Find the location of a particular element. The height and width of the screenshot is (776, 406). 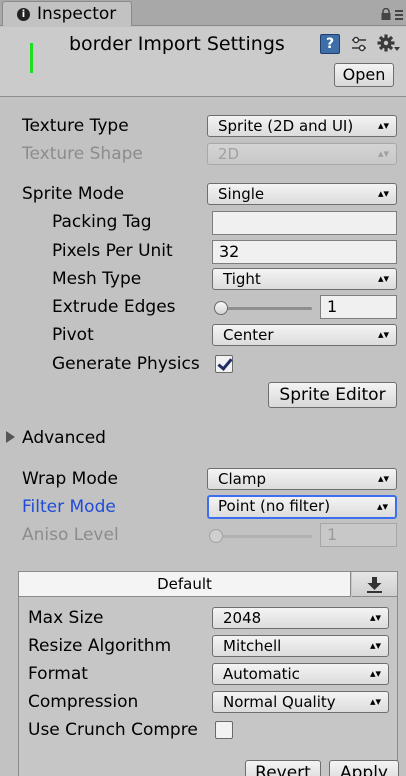

sprite-editor-button: Sprite Editor is located at coordinates (332, 395).